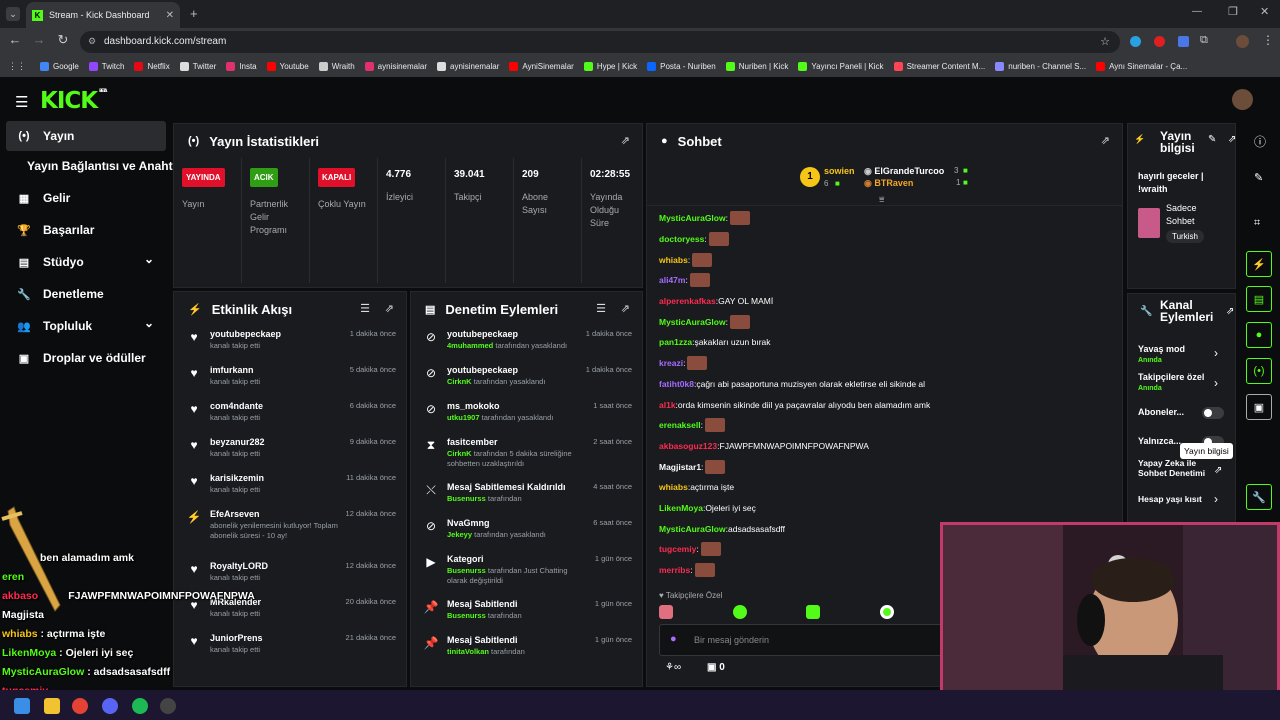 This screenshot has width=1280, height=720. Describe the element at coordinates (687, 301) in the screenshot. I see `chat-username: alperenkafkas` at that location.